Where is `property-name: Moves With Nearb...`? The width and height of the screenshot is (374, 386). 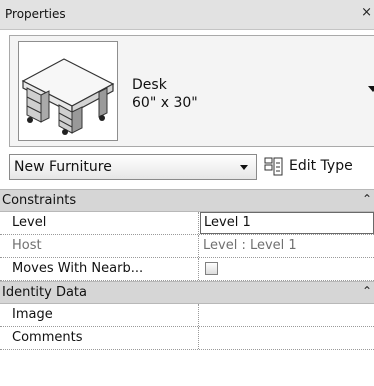
property-name: Moves With Nearb... is located at coordinates (99, 269).